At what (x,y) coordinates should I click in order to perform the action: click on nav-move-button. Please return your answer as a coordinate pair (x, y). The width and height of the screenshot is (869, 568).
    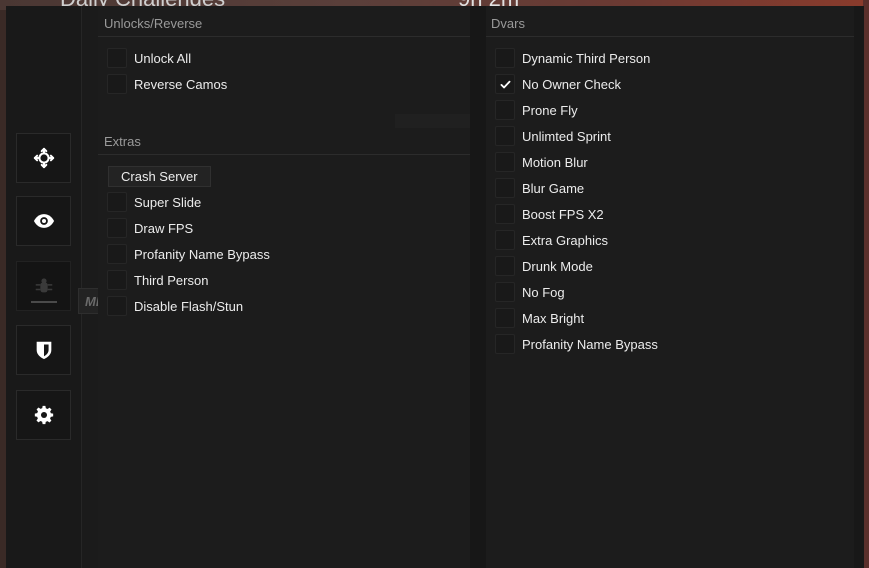
    Looking at the image, I should click on (43, 158).